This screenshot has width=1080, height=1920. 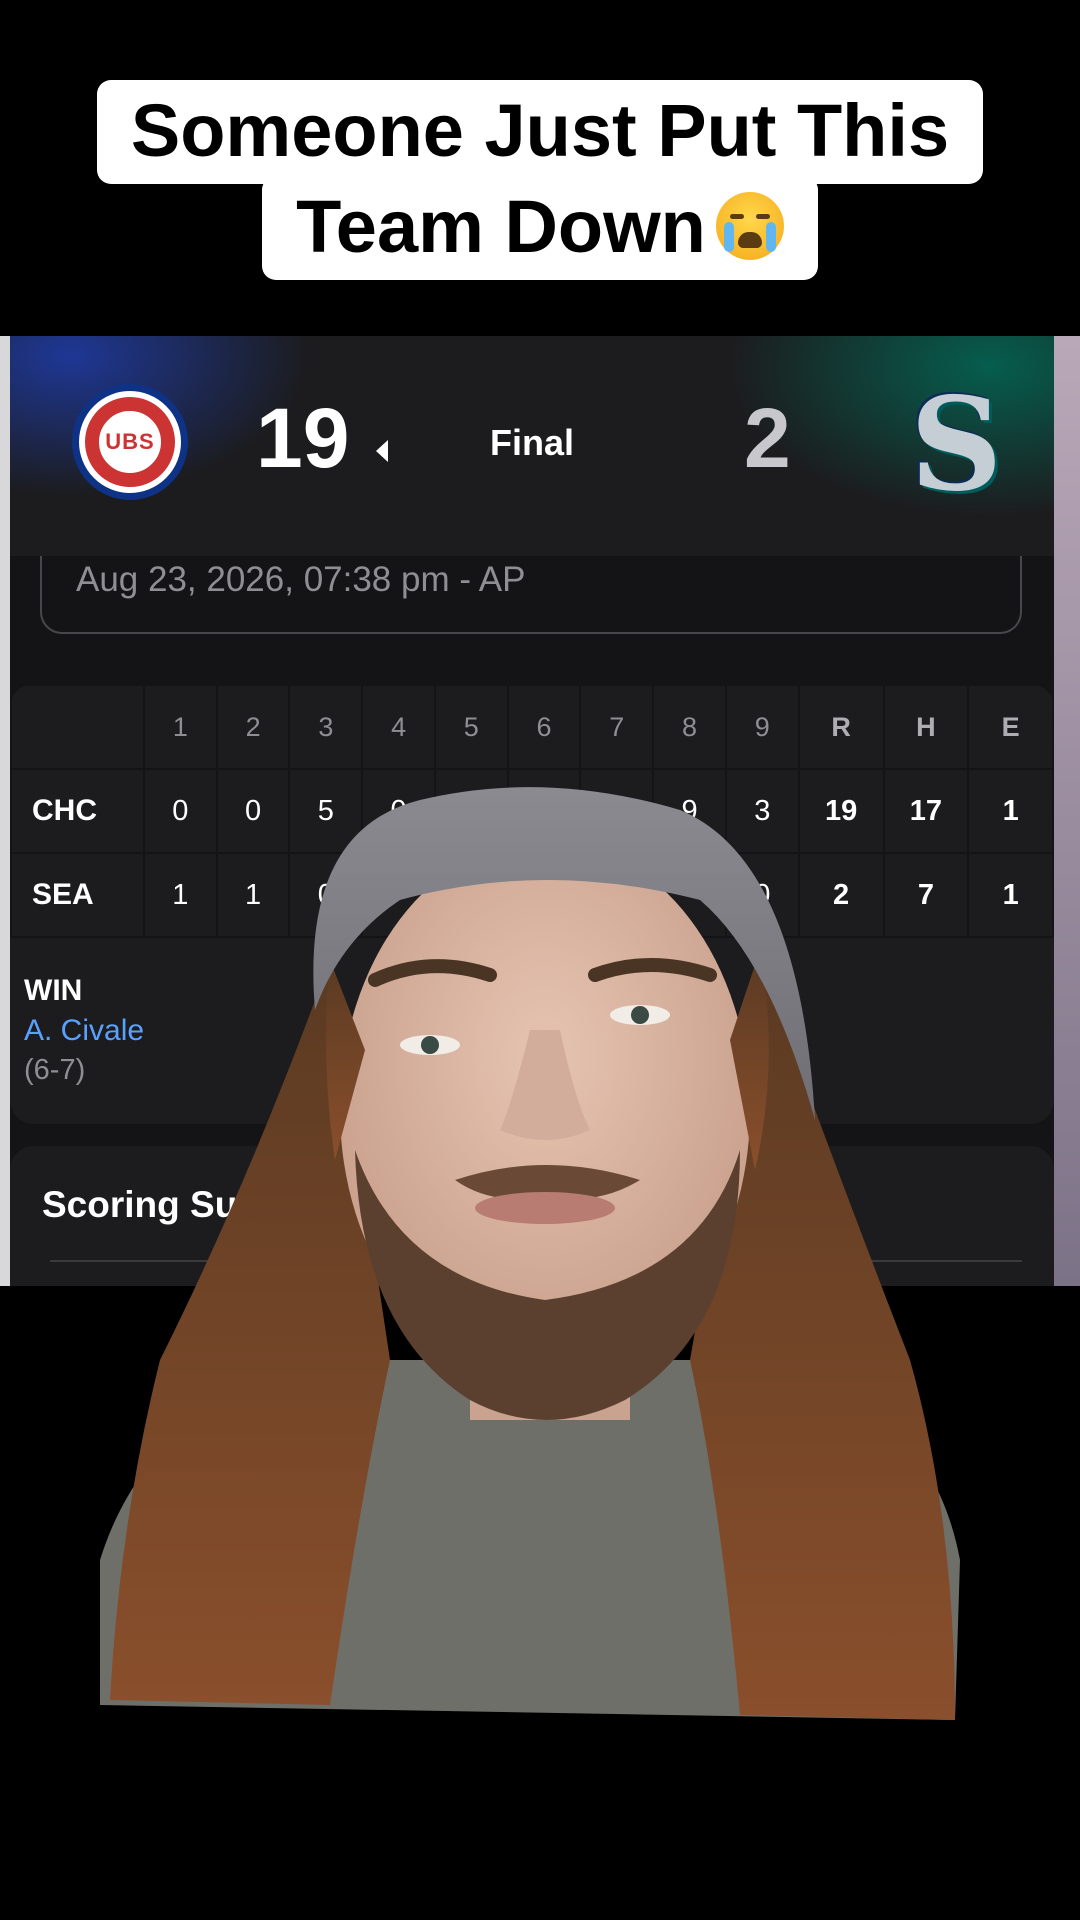 What do you see at coordinates (926, 727) in the screenshot?
I see `hits-header: H` at bounding box center [926, 727].